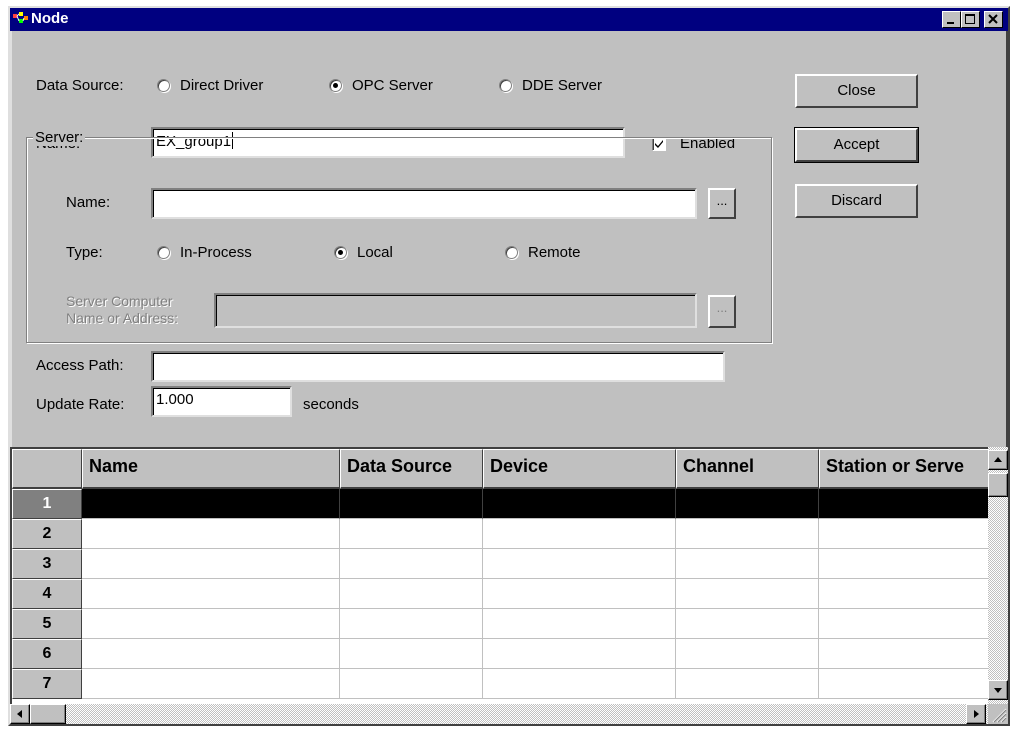 Image resolution: width=1015 pixels, height=731 pixels. I want to click on node-app-icon, so click(20, 19).